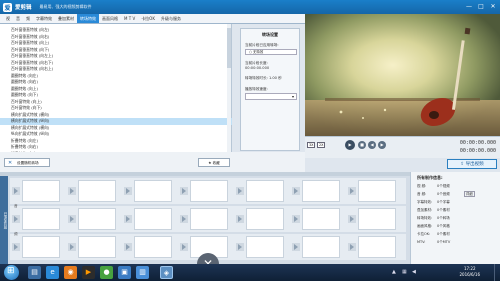 The image size is (500, 281). What do you see at coordinates (11, 272) in the screenshot?
I see `start-button` at bounding box center [11, 272].